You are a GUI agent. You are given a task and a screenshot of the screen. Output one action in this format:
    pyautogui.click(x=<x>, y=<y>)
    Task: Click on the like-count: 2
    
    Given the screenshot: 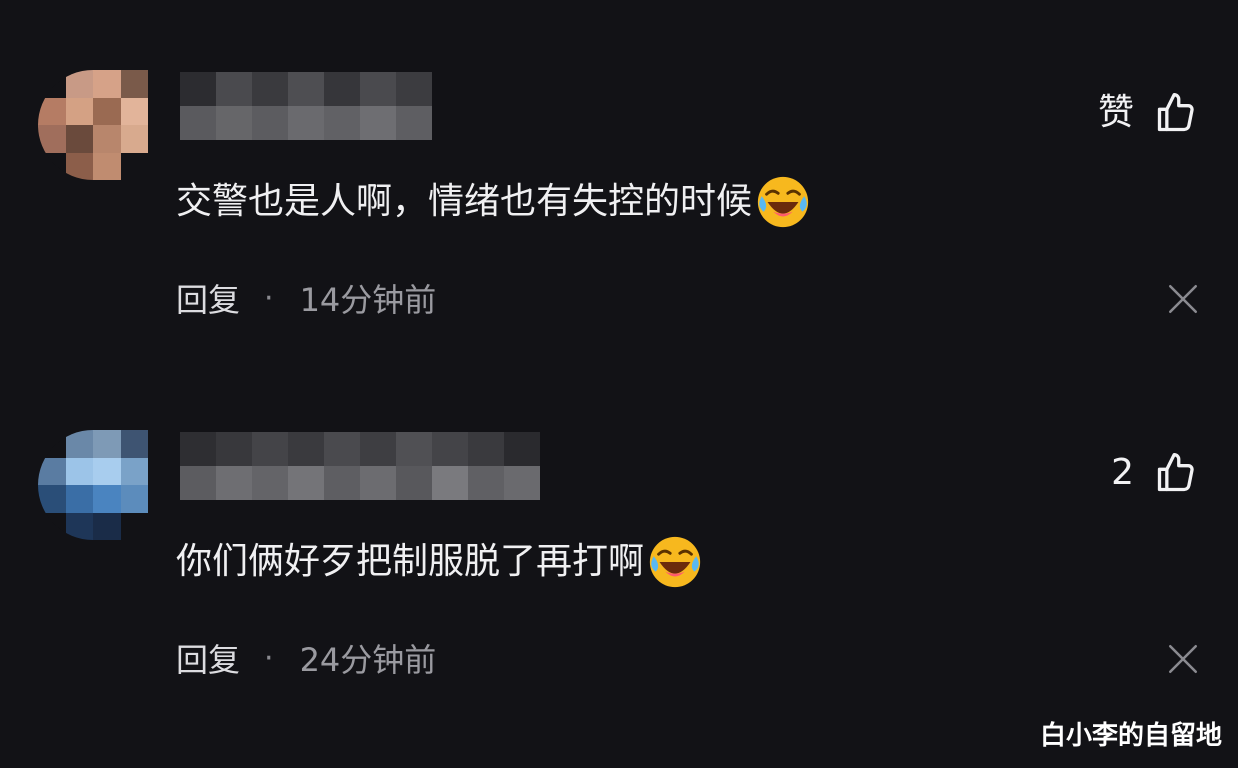 What is the action you would take?
    pyautogui.click(x=1122, y=472)
    